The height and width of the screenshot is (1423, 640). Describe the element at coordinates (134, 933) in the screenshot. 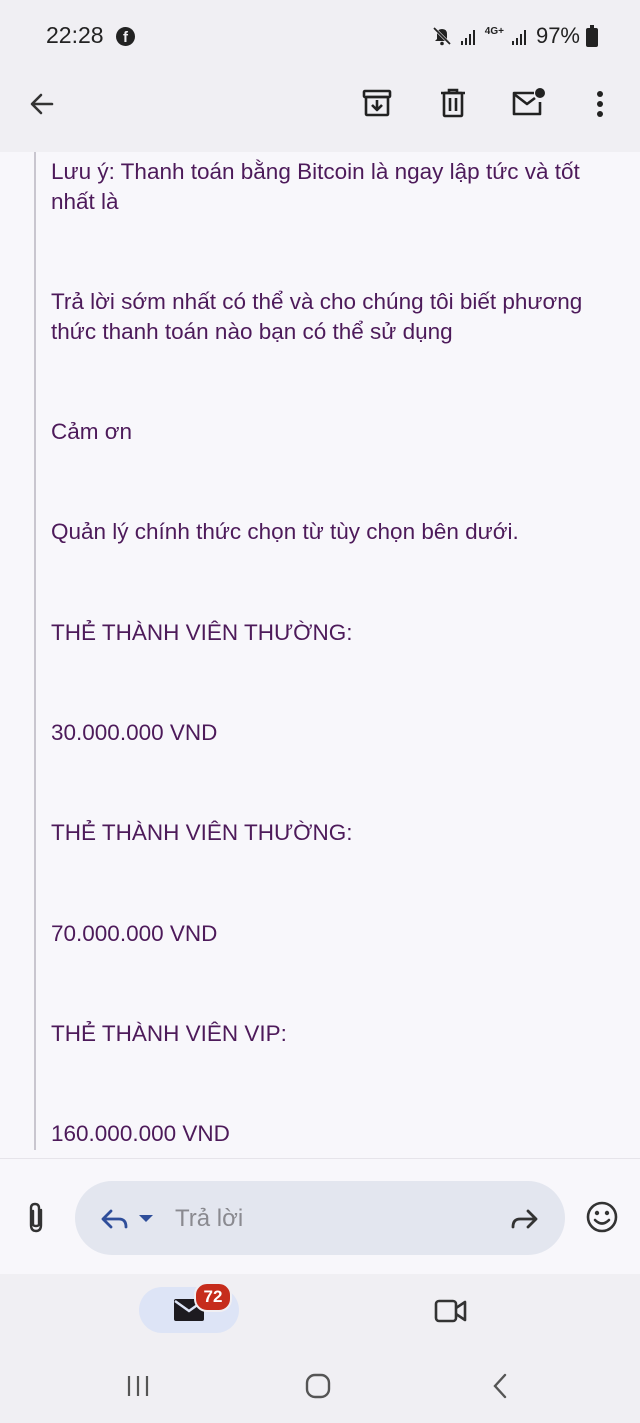

I see `email-paragraph: 70.000.000 VND` at that location.